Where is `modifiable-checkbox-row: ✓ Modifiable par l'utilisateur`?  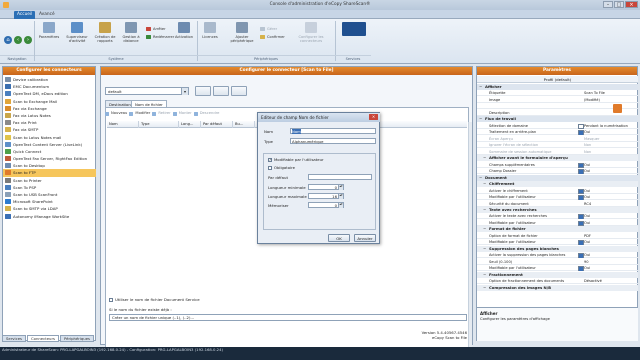
modifiable-checkbox-row: ✓ Modifiable par l'utilisateur is located at coordinates (296, 159).